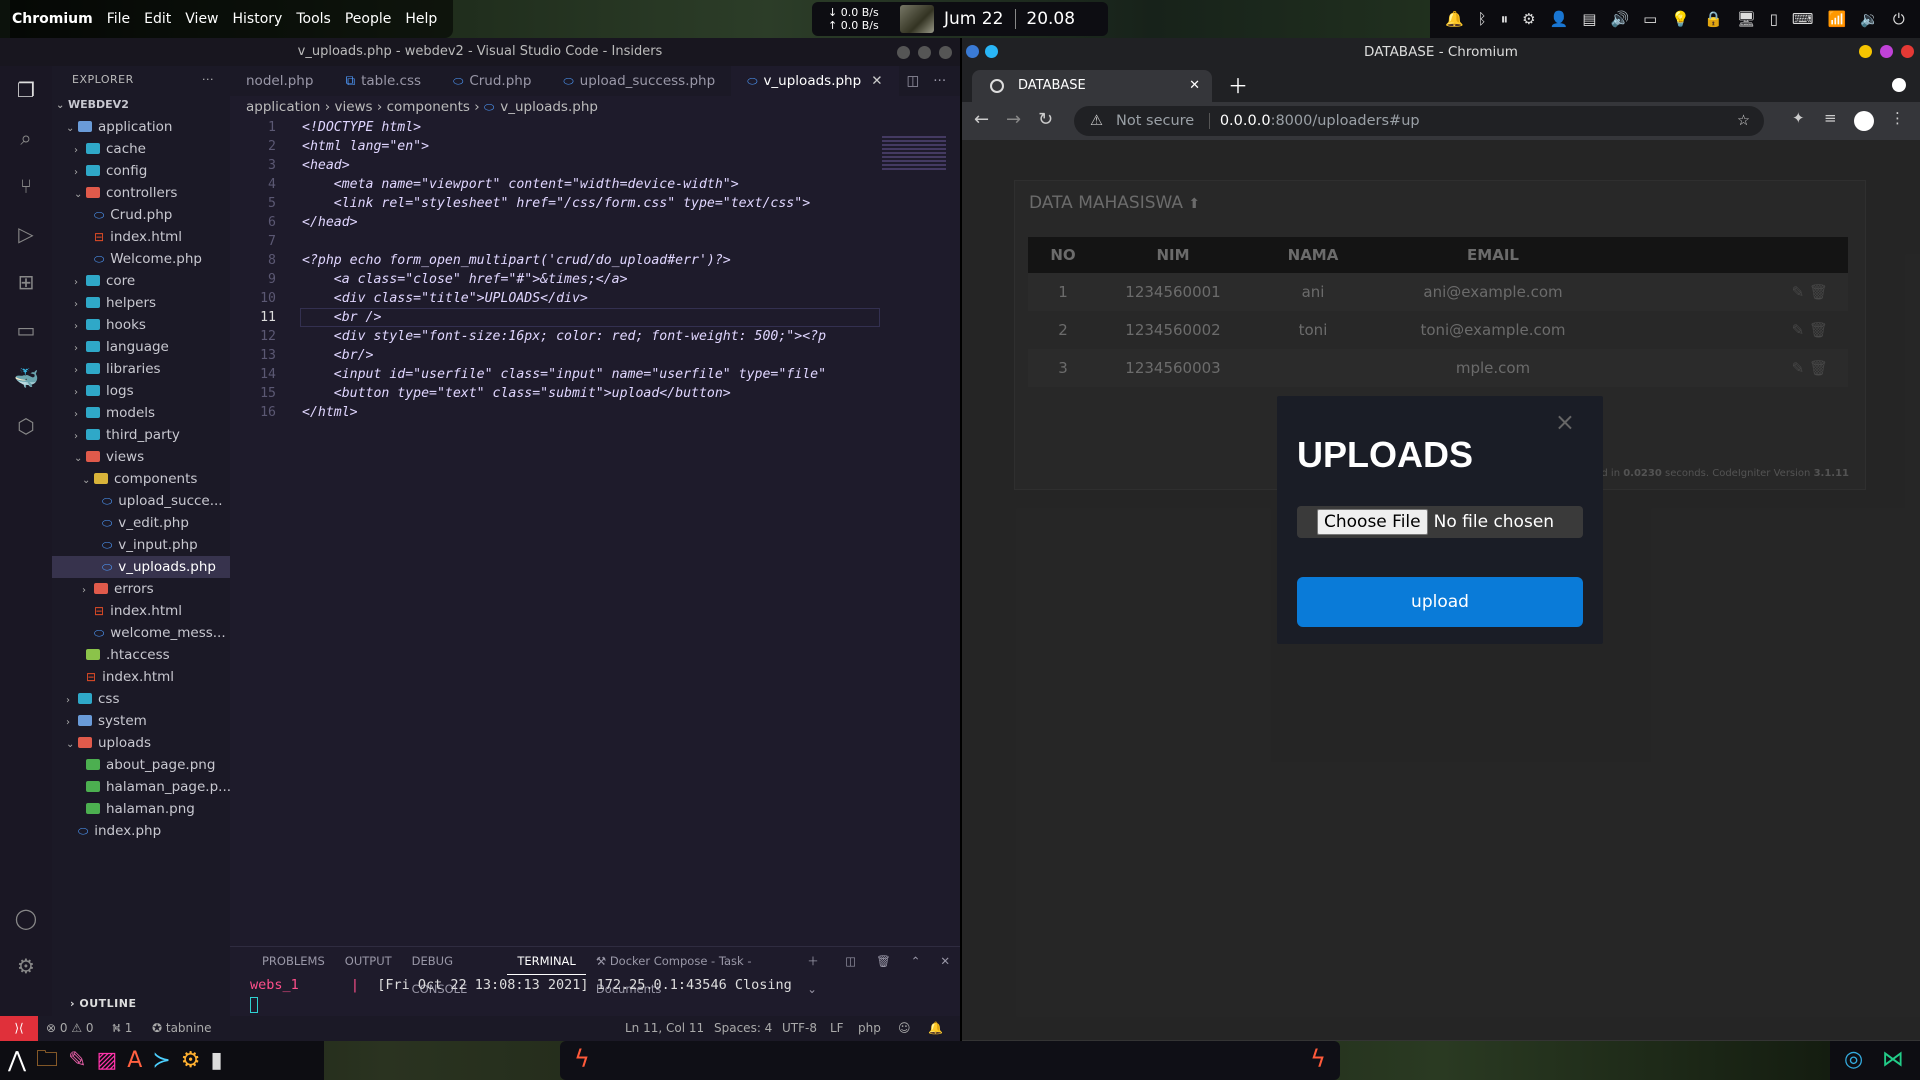 This screenshot has width=1920, height=1080. I want to click on clock-widget: ↓ 0.0 B/s ↑ 0.0 B/s Jum 22 20.08, so click(960, 19).